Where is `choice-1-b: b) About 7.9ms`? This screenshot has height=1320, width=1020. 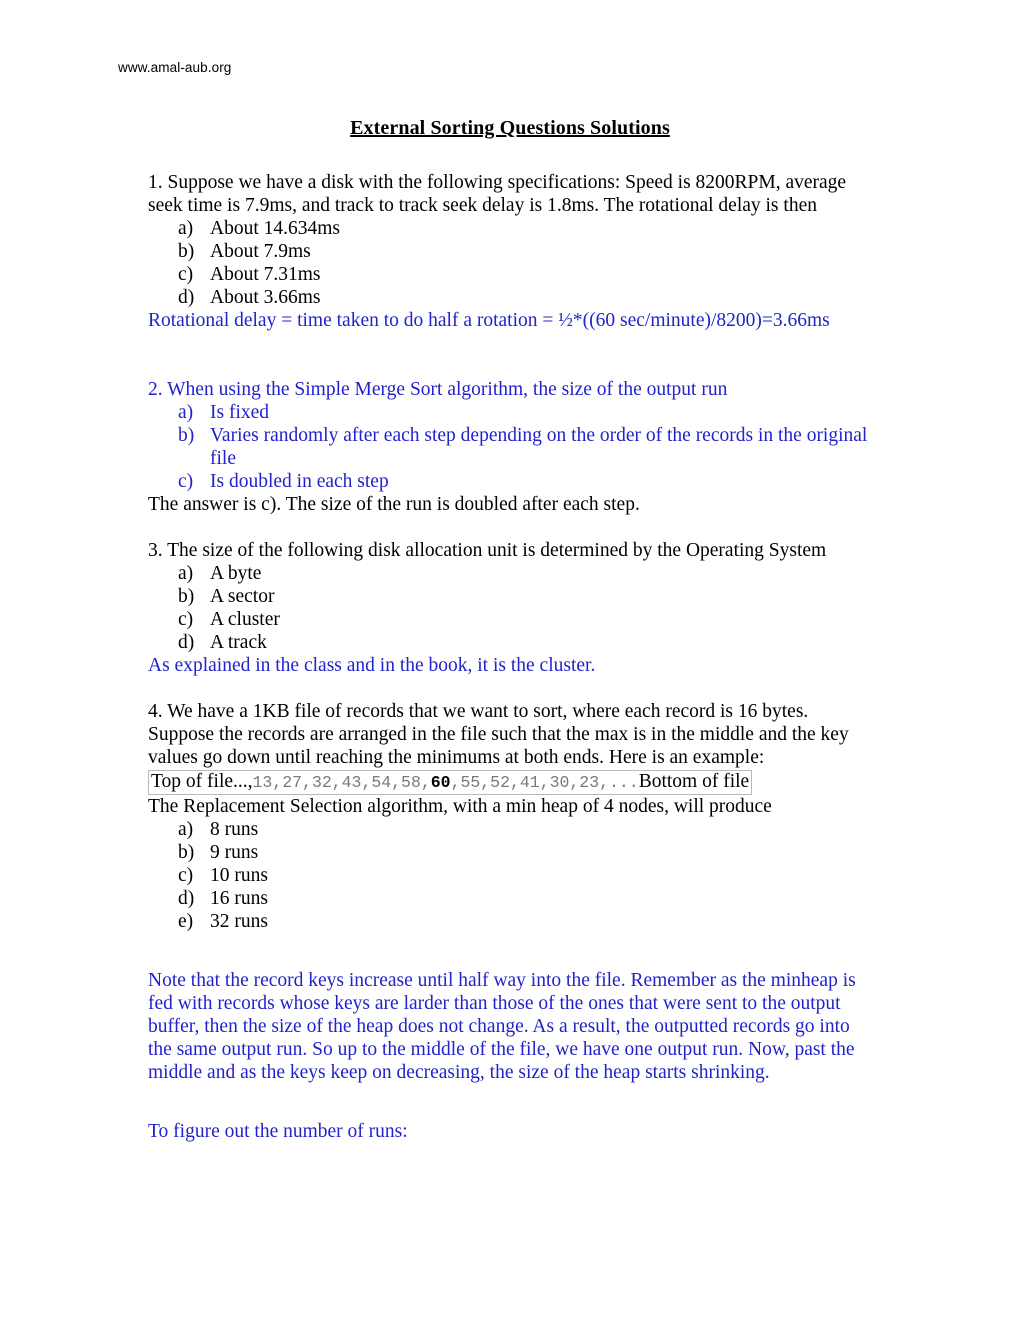
choice-1-b: b) About 7.9ms is located at coordinates (510, 251).